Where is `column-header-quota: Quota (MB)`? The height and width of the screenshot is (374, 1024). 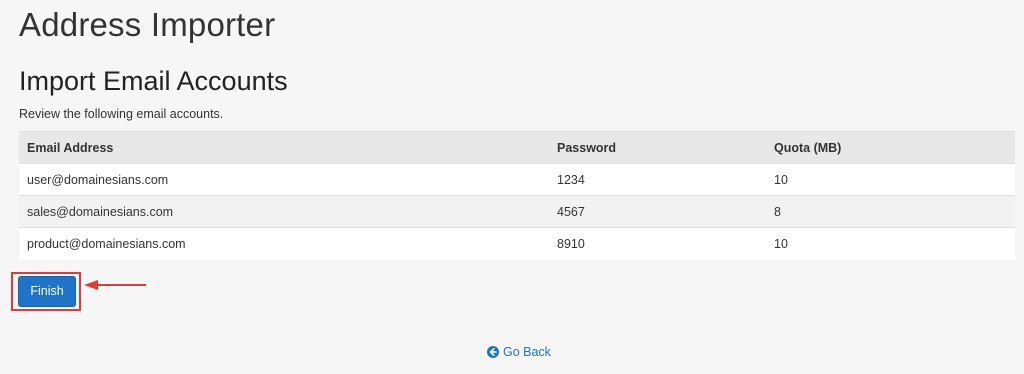 column-header-quota: Quota (MB) is located at coordinates (890, 147).